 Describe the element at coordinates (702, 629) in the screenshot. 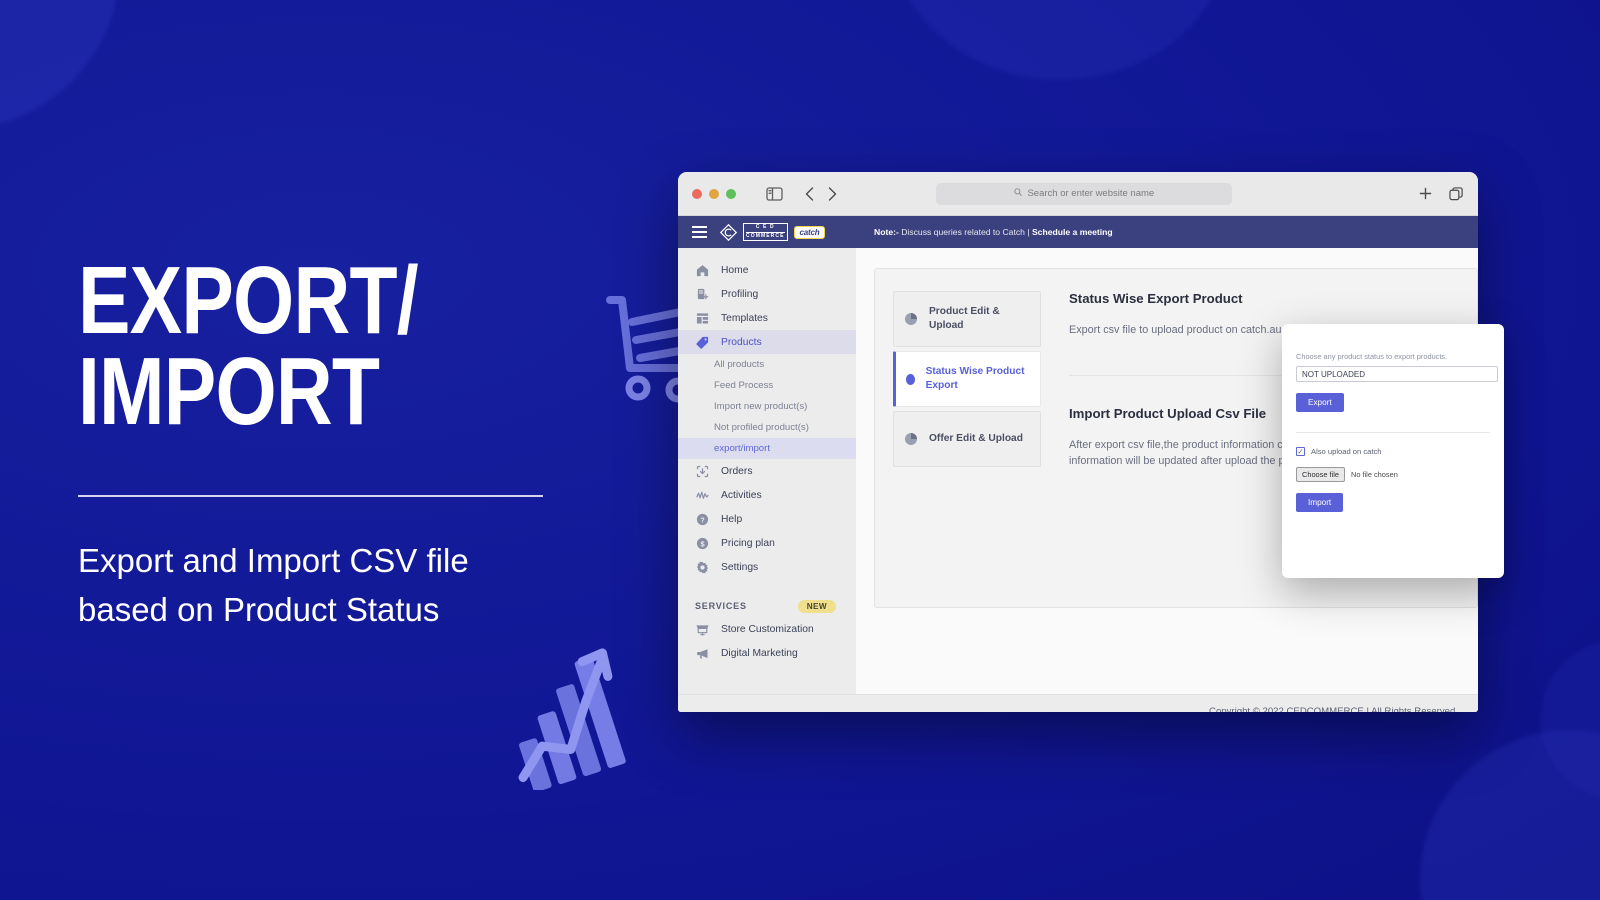

I see `store-icon` at that location.